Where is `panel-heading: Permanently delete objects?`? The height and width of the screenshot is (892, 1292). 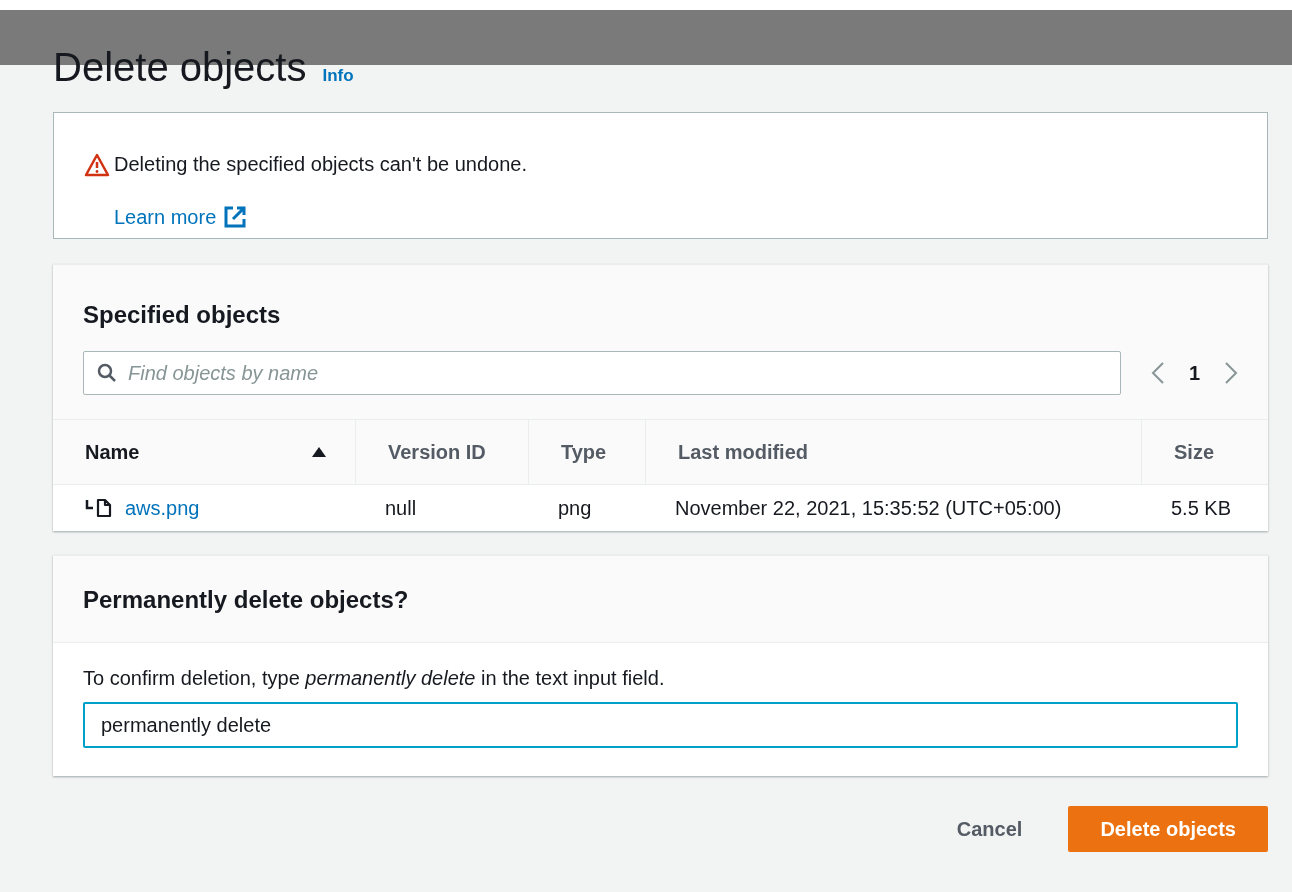
panel-heading: Permanently delete objects? is located at coordinates (246, 599).